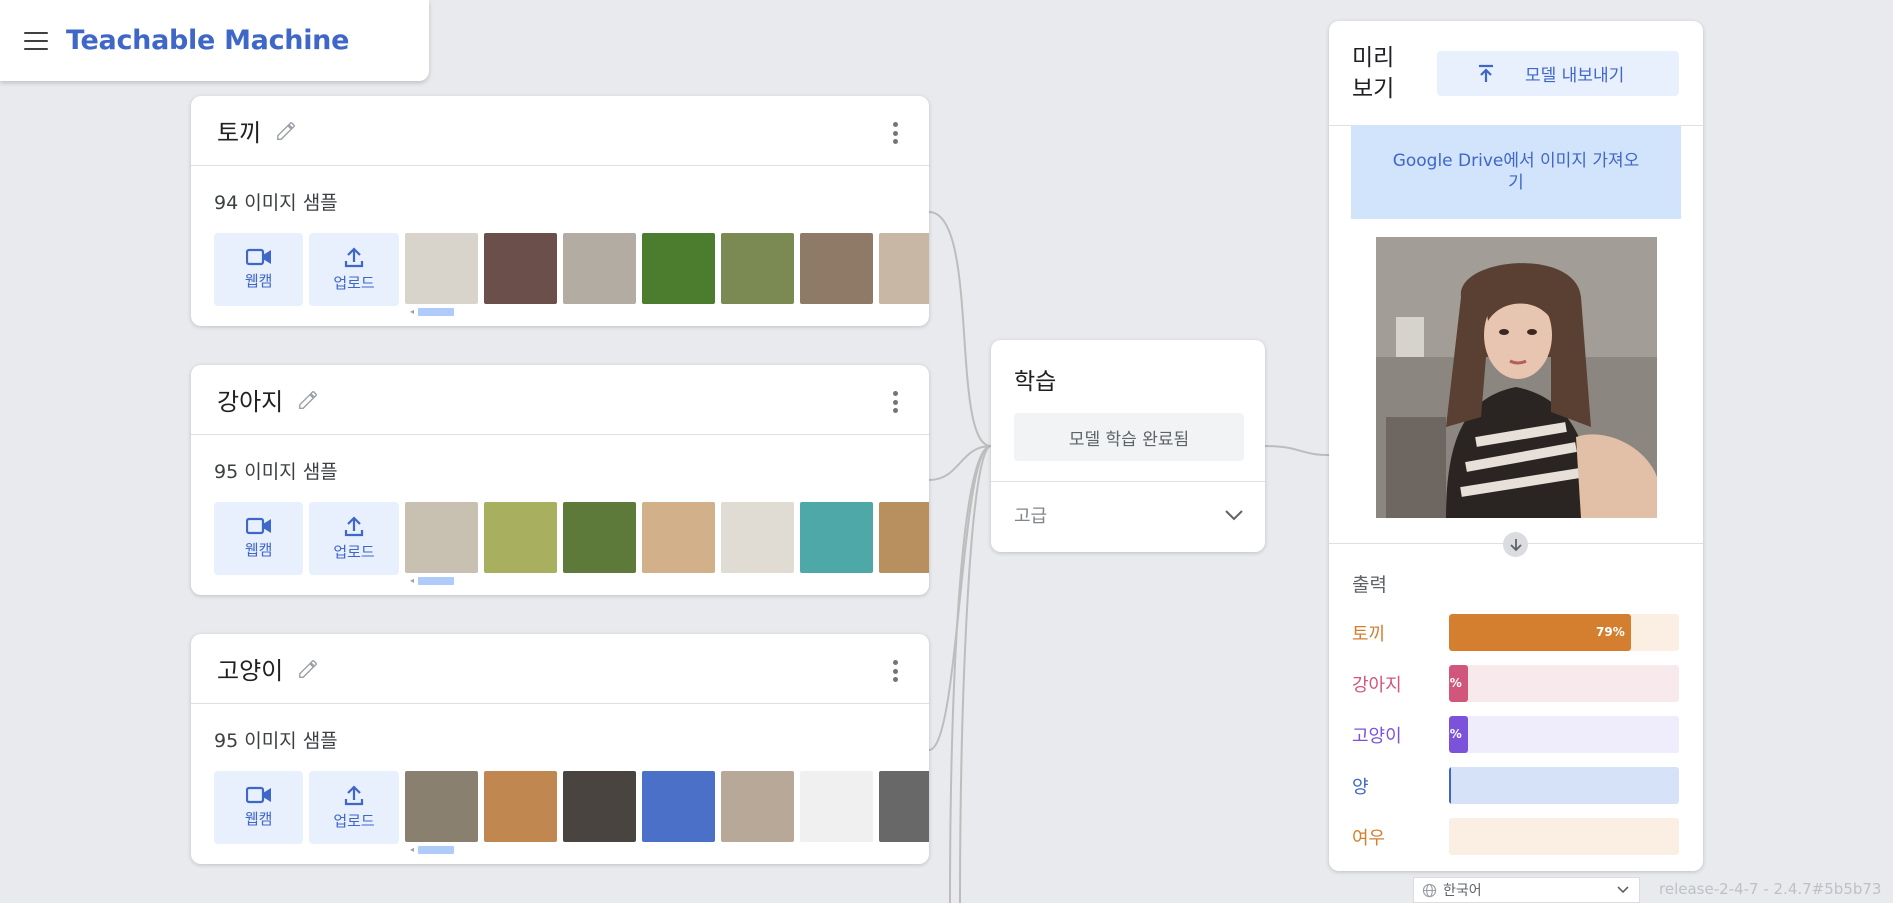 The height and width of the screenshot is (903, 1893). Describe the element at coordinates (560, 131) in the screenshot. I see `class-card-header: 토끼` at that location.